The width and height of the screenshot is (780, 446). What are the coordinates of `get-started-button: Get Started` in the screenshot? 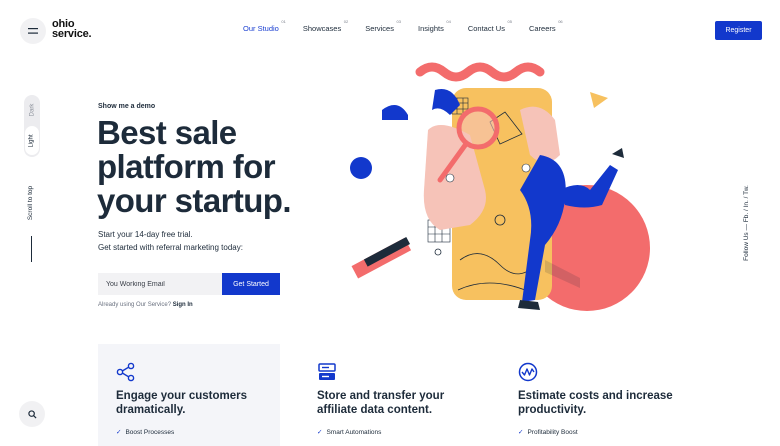 It's located at (251, 284).